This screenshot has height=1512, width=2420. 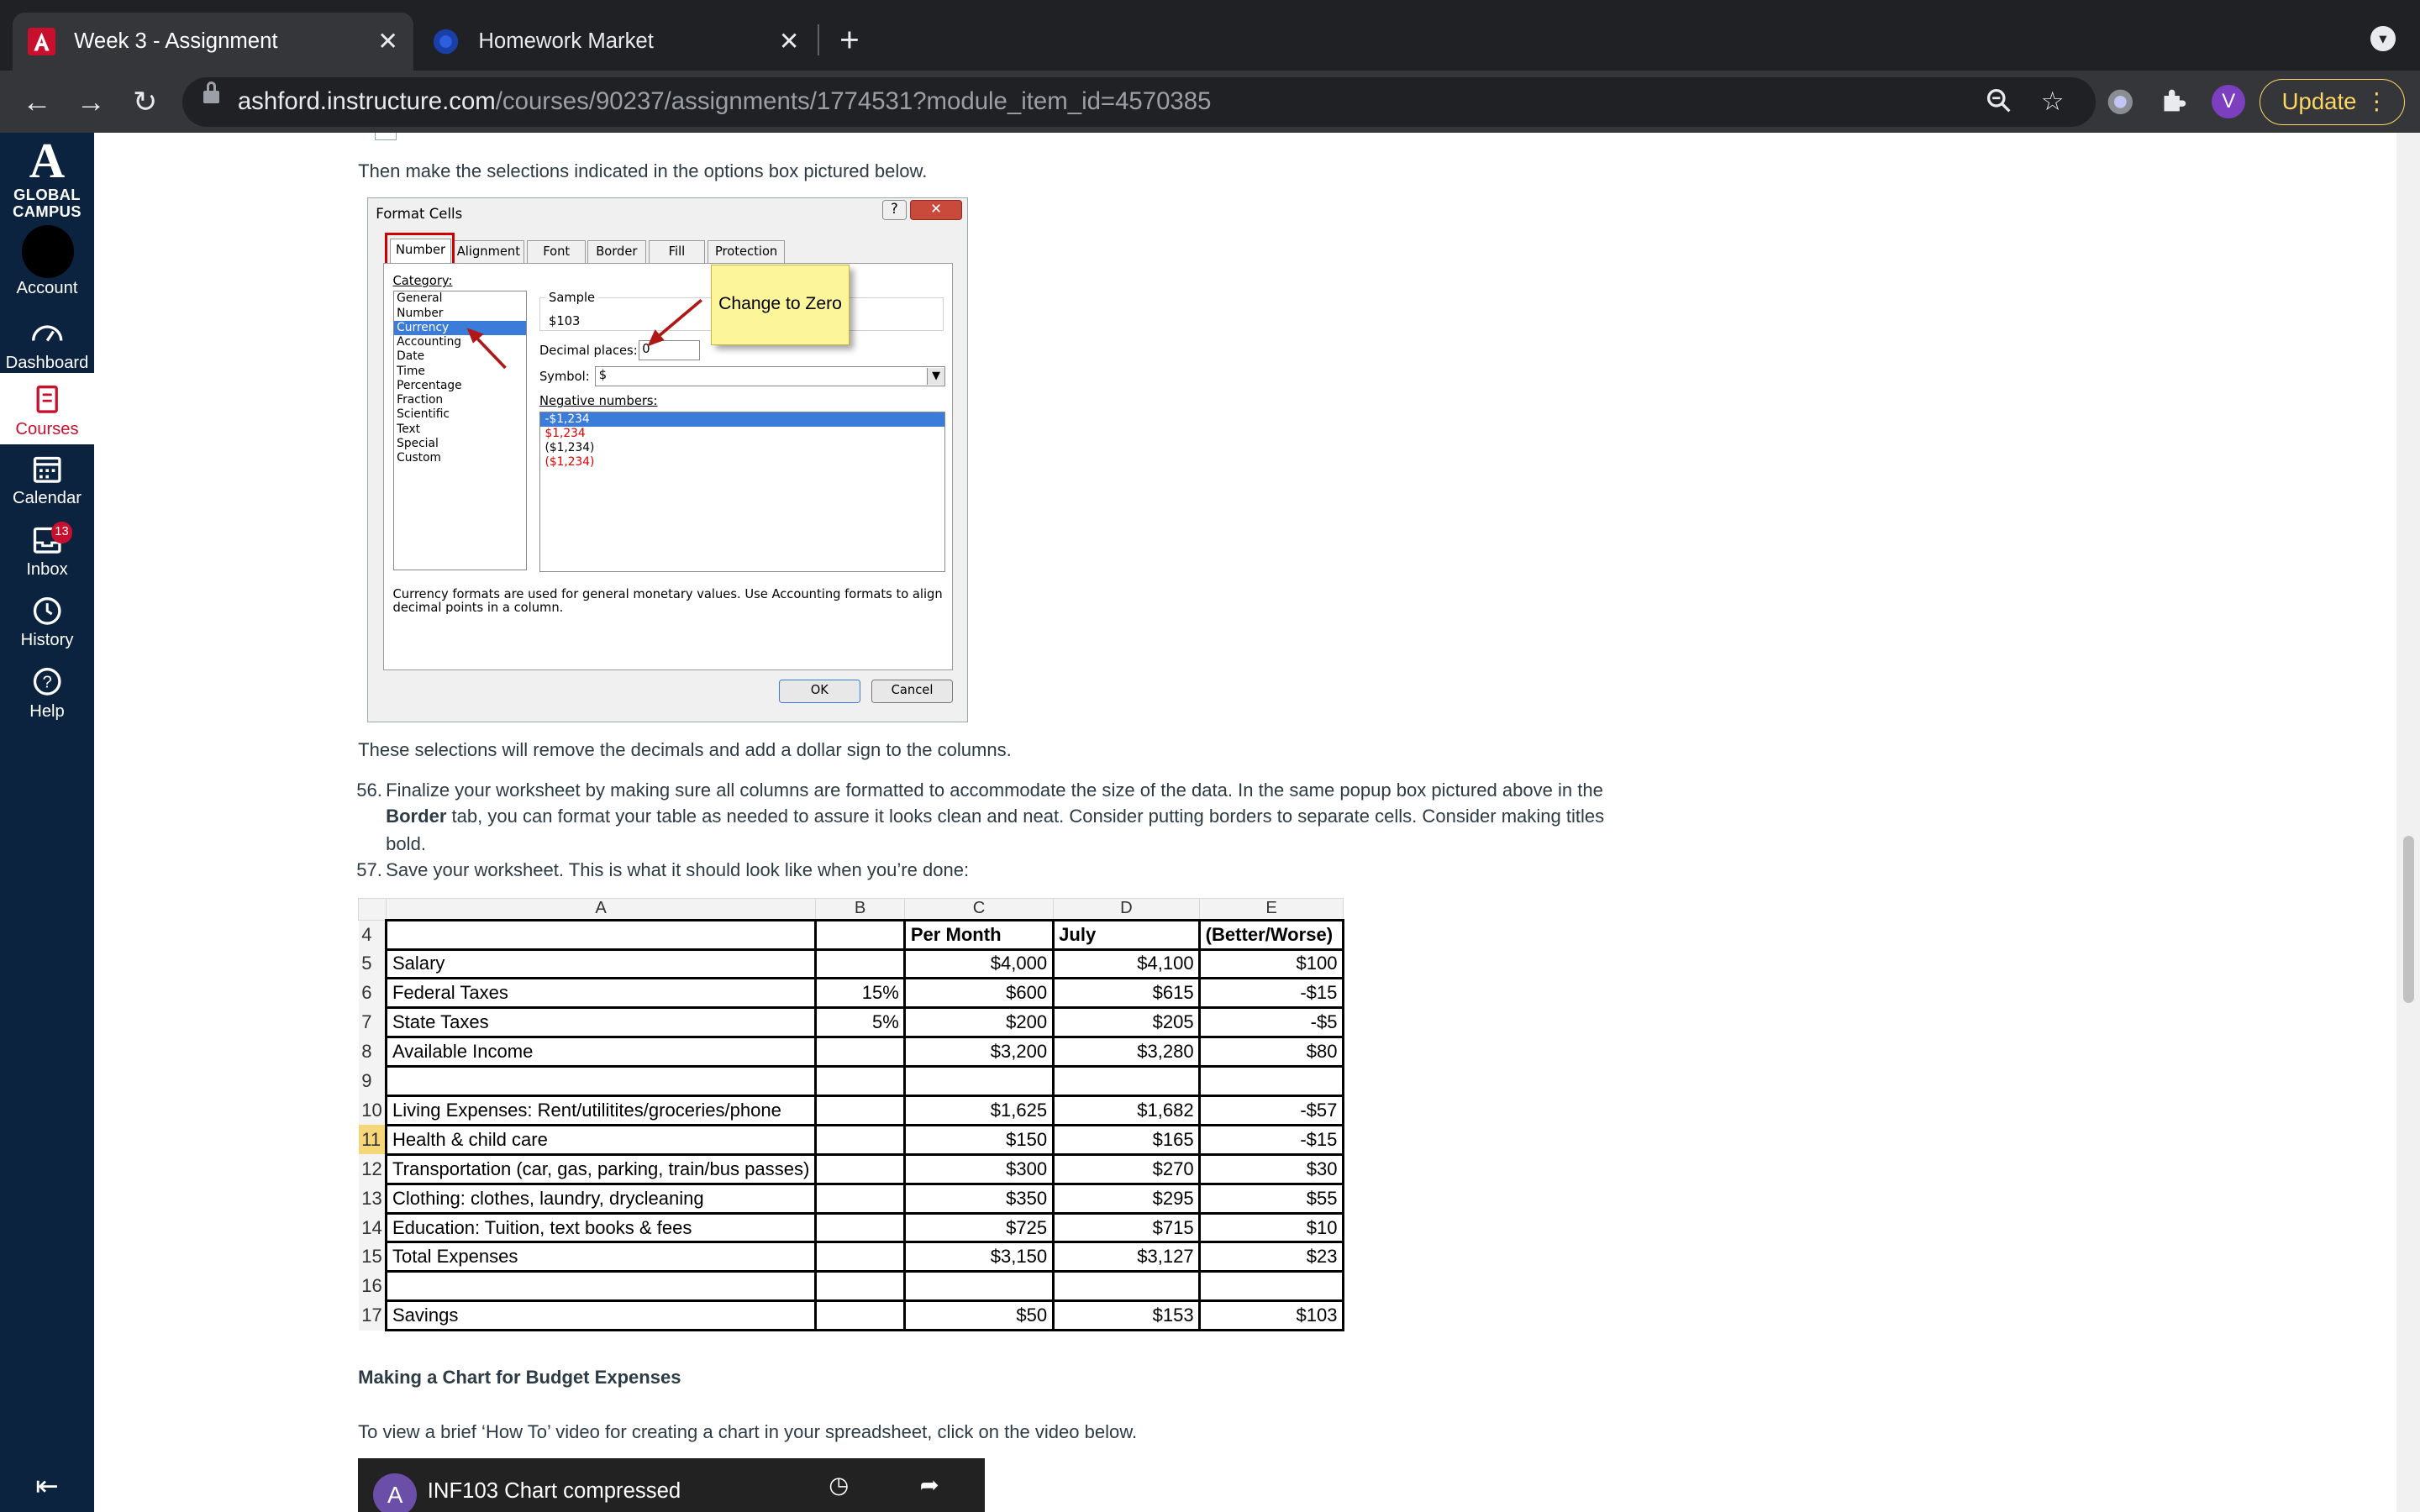 I want to click on table-row: 16, so click(x=851, y=1286).